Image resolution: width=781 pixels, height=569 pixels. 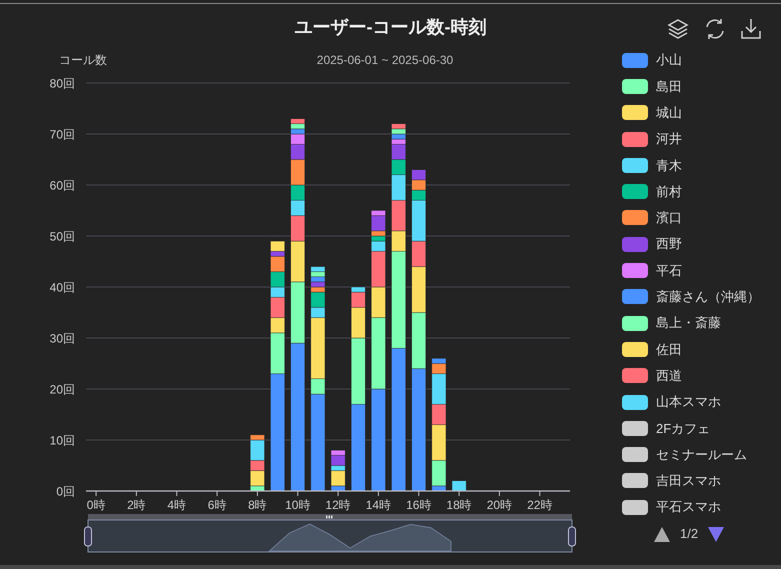 What do you see at coordinates (652, 60) in the screenshot?
I see `legend-item: 小山` at bounding box center [652, 60].